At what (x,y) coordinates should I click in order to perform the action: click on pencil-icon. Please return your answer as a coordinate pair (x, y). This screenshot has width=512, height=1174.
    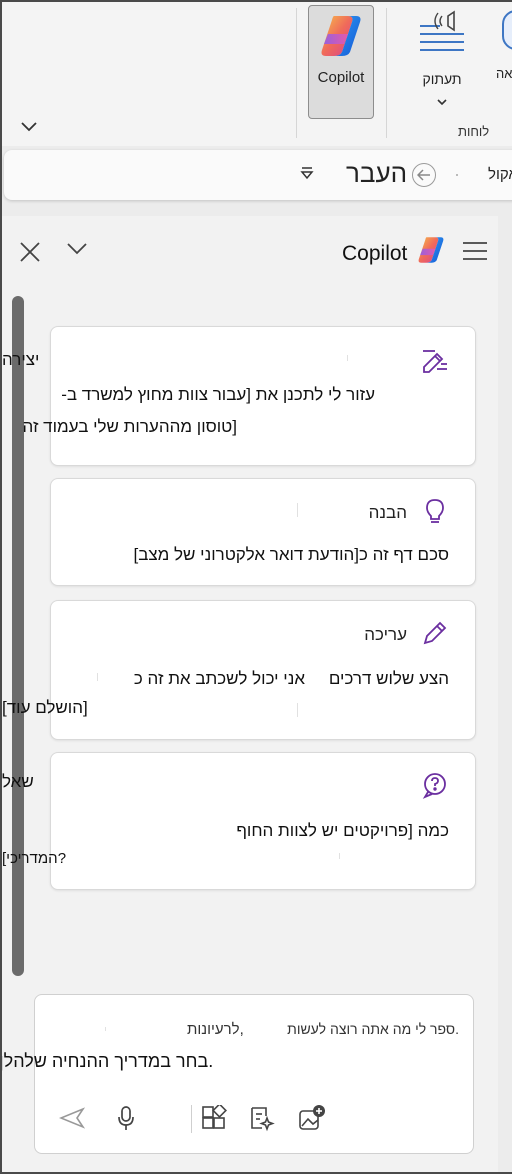
    Looking at the image, I should click on (435, 633).